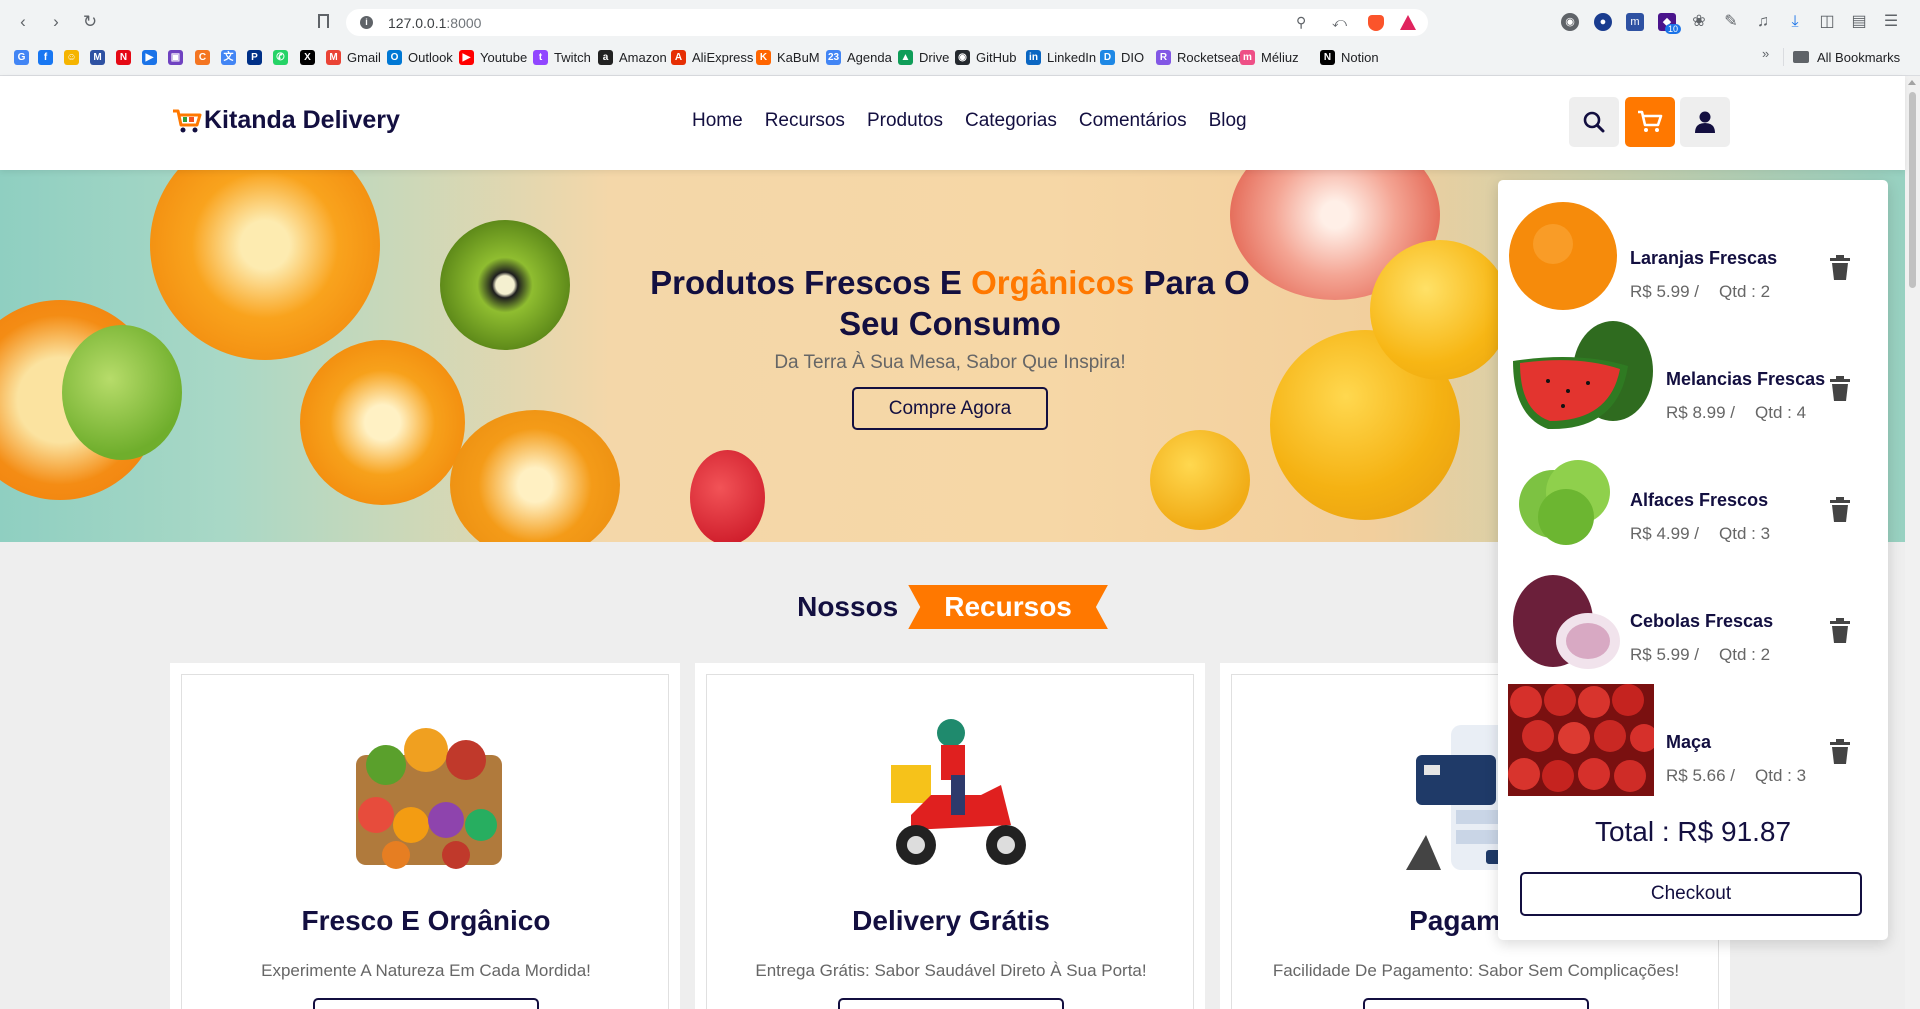 This screenshot has height=1009, width=1920. Describe the element at coordinates (1408, 22) in the screenshot. I see `brave-rewards-icon` at that location.